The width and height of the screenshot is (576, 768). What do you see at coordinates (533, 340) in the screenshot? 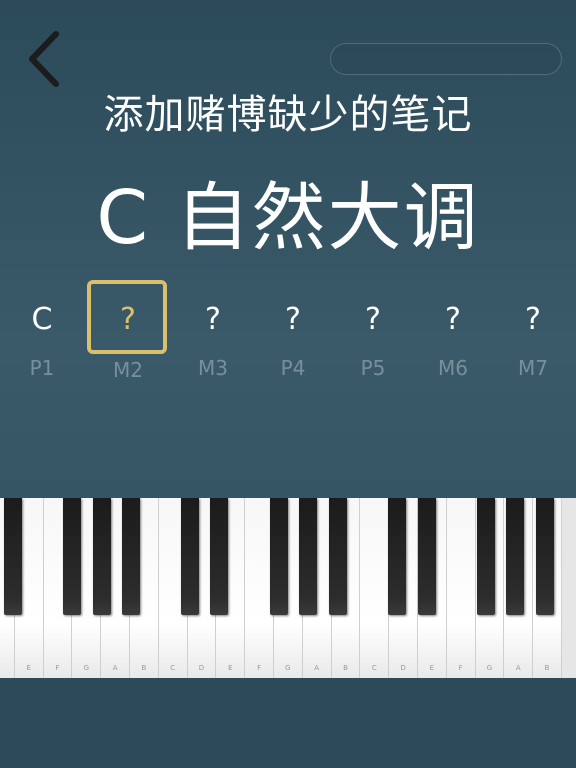
I see `scale-step-m7: ? M7` at bounding box center [533, 340].